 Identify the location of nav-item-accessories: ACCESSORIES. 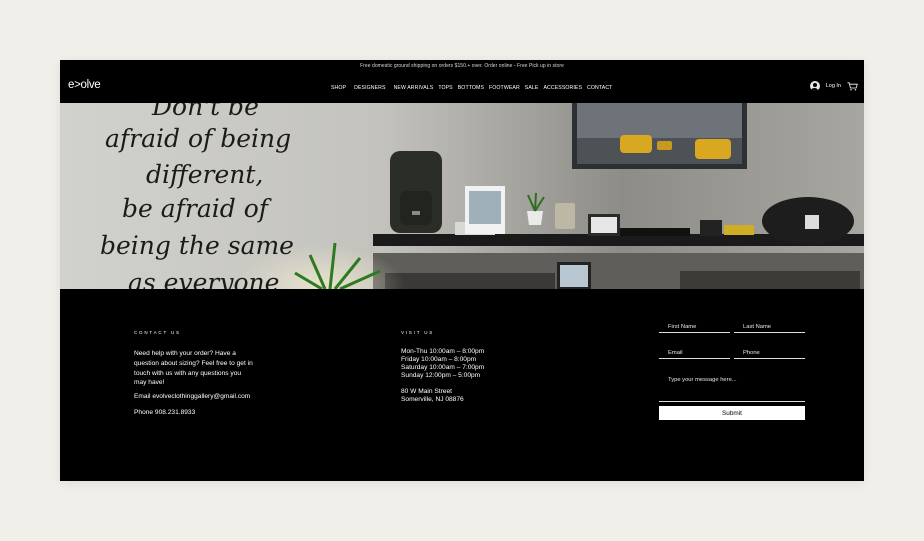
(562, 88).